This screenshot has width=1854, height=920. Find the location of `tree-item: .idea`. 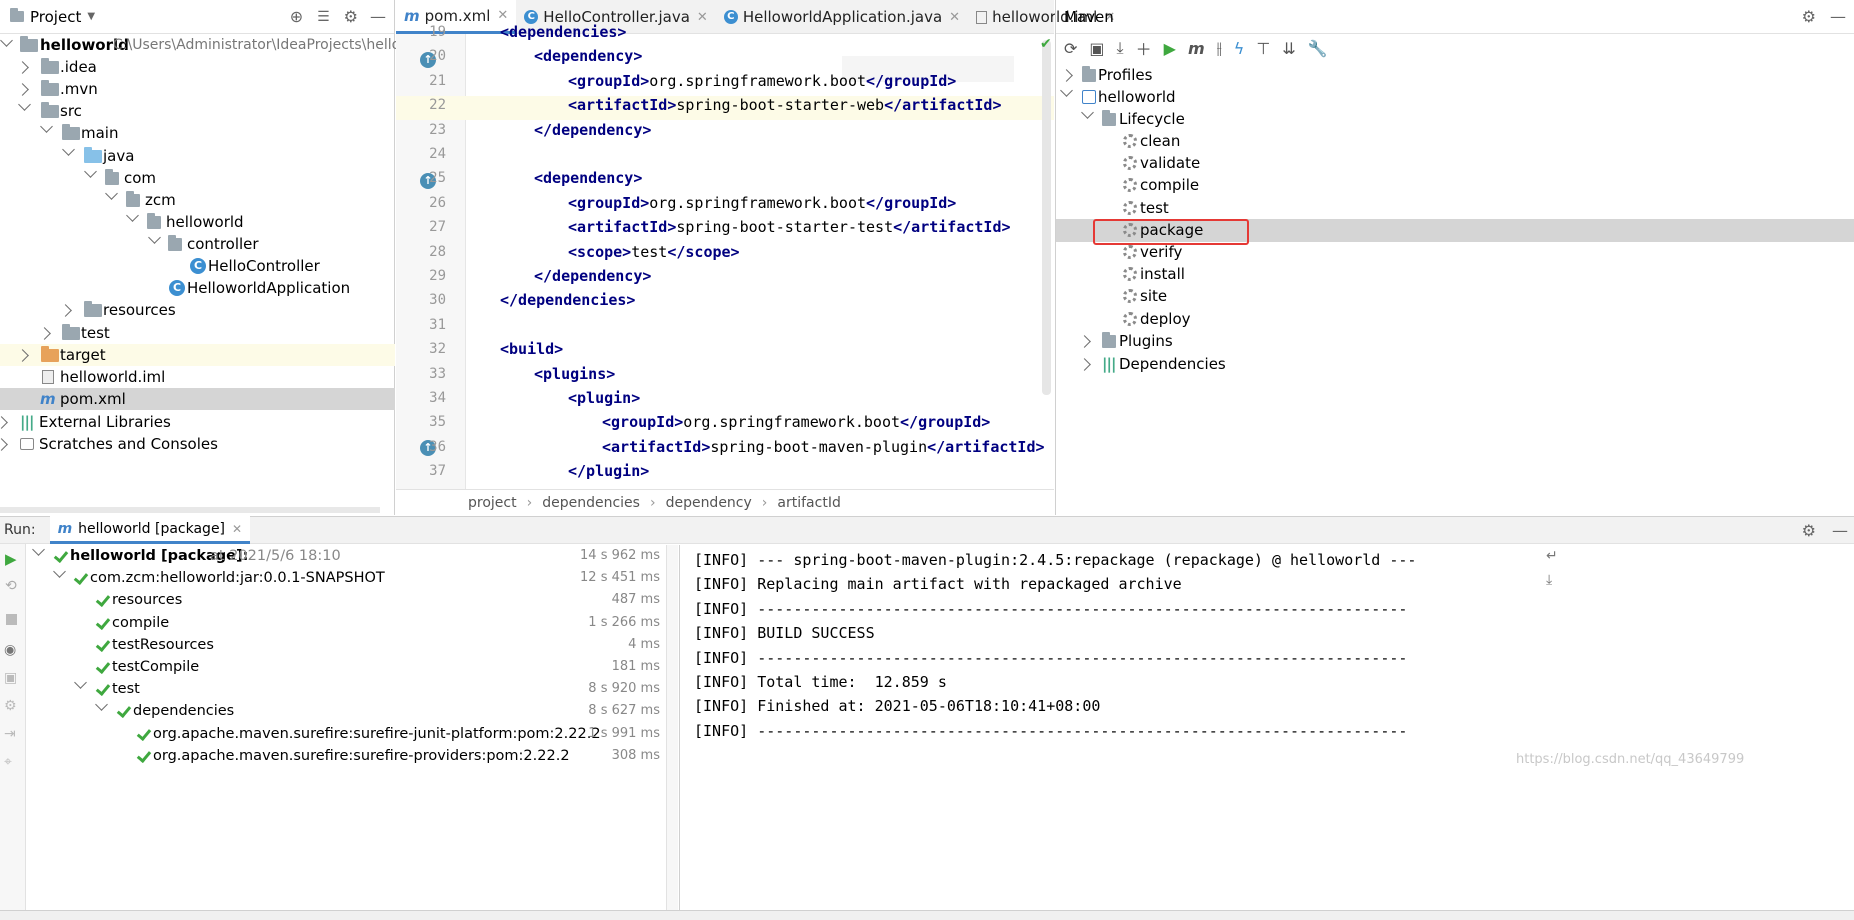

tree-item: .idea is located at coordinates (197, 67).